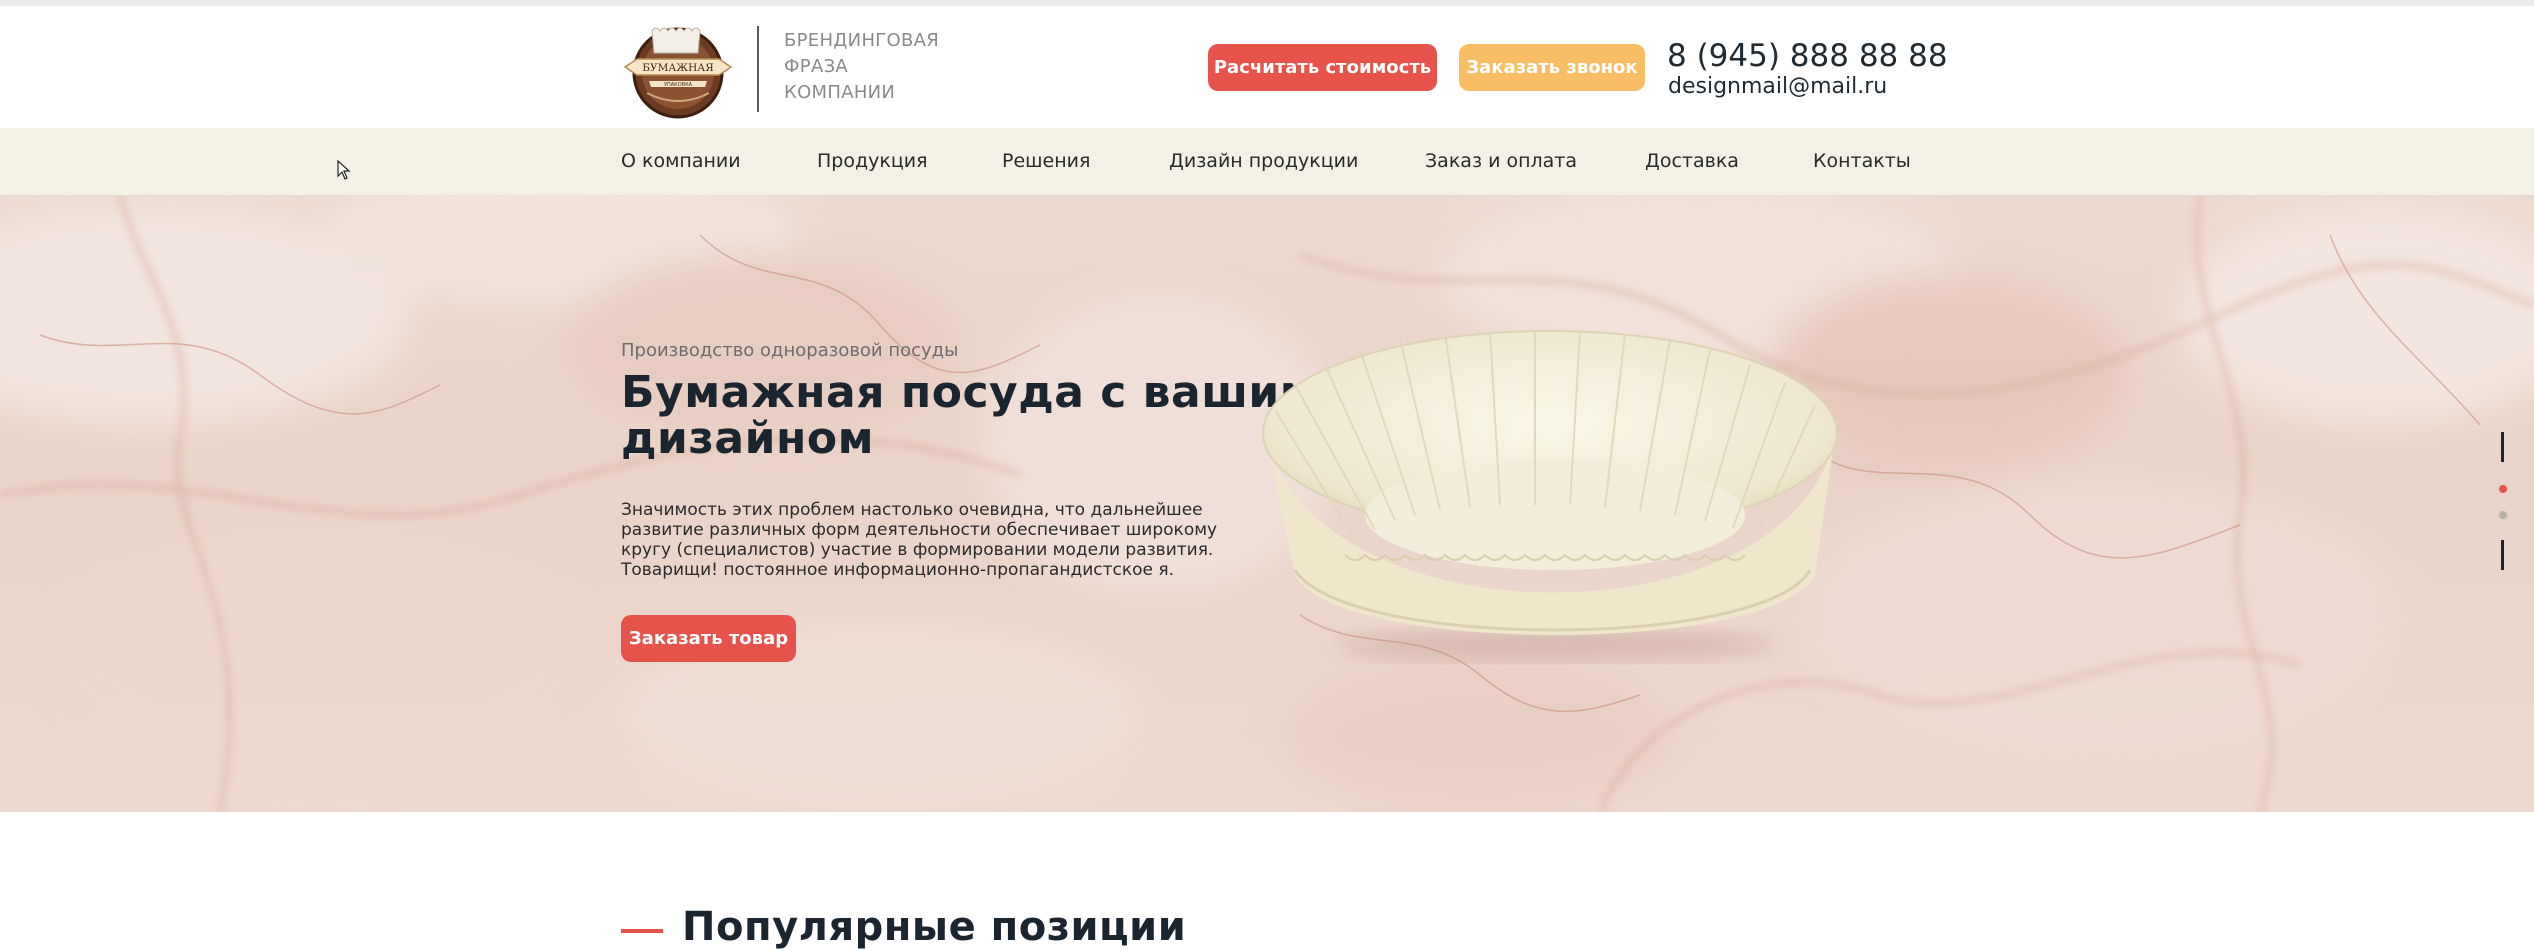 Image resolution: width=2534 pixels, height=950 pixels. I want to click on phone-number: 8 (945) 888 88 88, so click(1807, 56).